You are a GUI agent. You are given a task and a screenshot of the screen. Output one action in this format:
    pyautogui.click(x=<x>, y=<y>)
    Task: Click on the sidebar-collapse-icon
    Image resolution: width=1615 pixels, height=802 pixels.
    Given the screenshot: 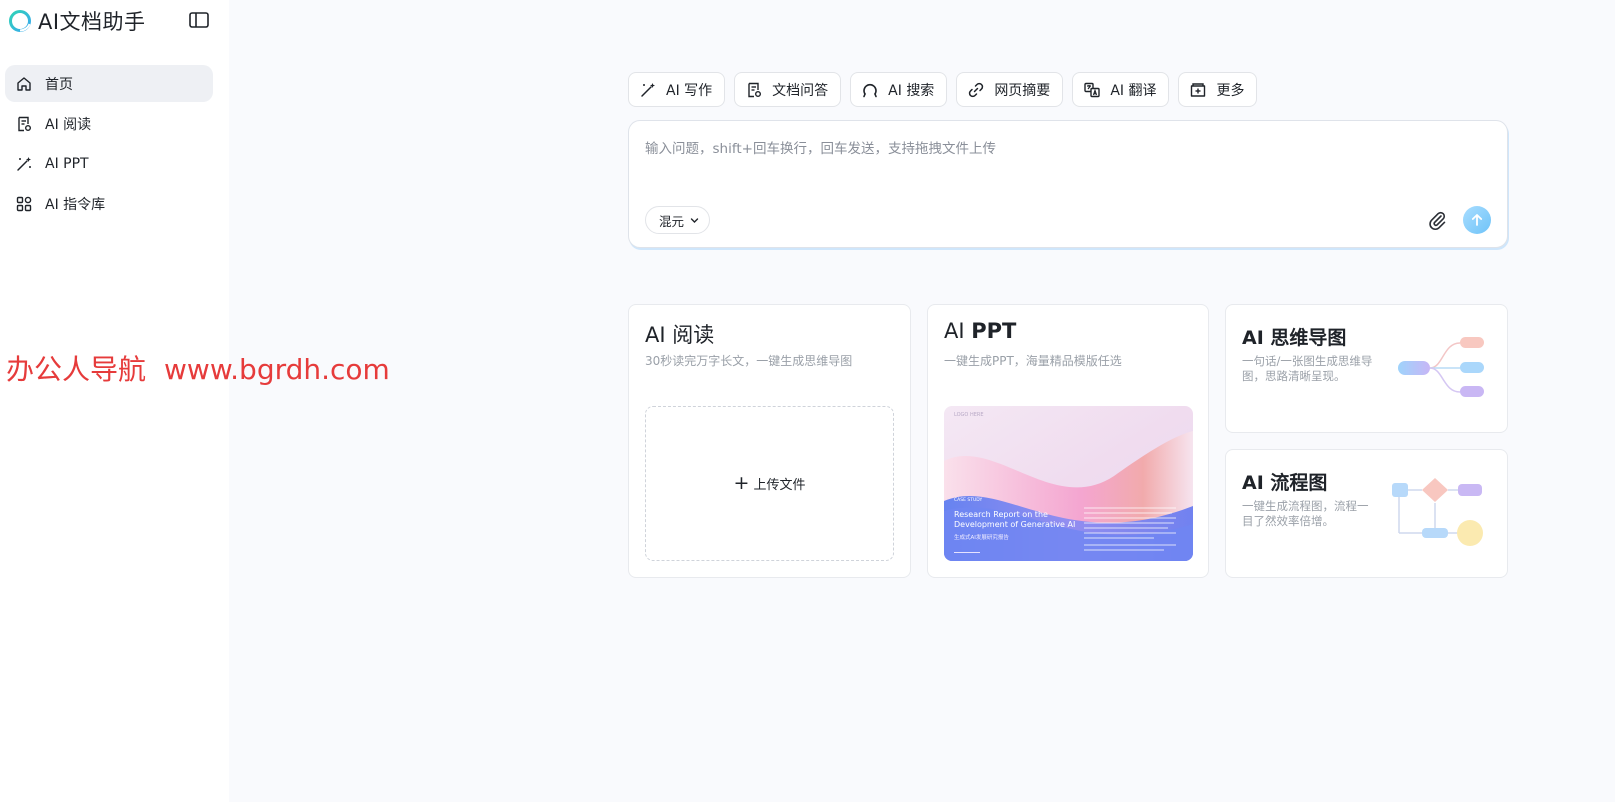 What is the action you would take?
    pyautogui.click(x=199, y=20)
    